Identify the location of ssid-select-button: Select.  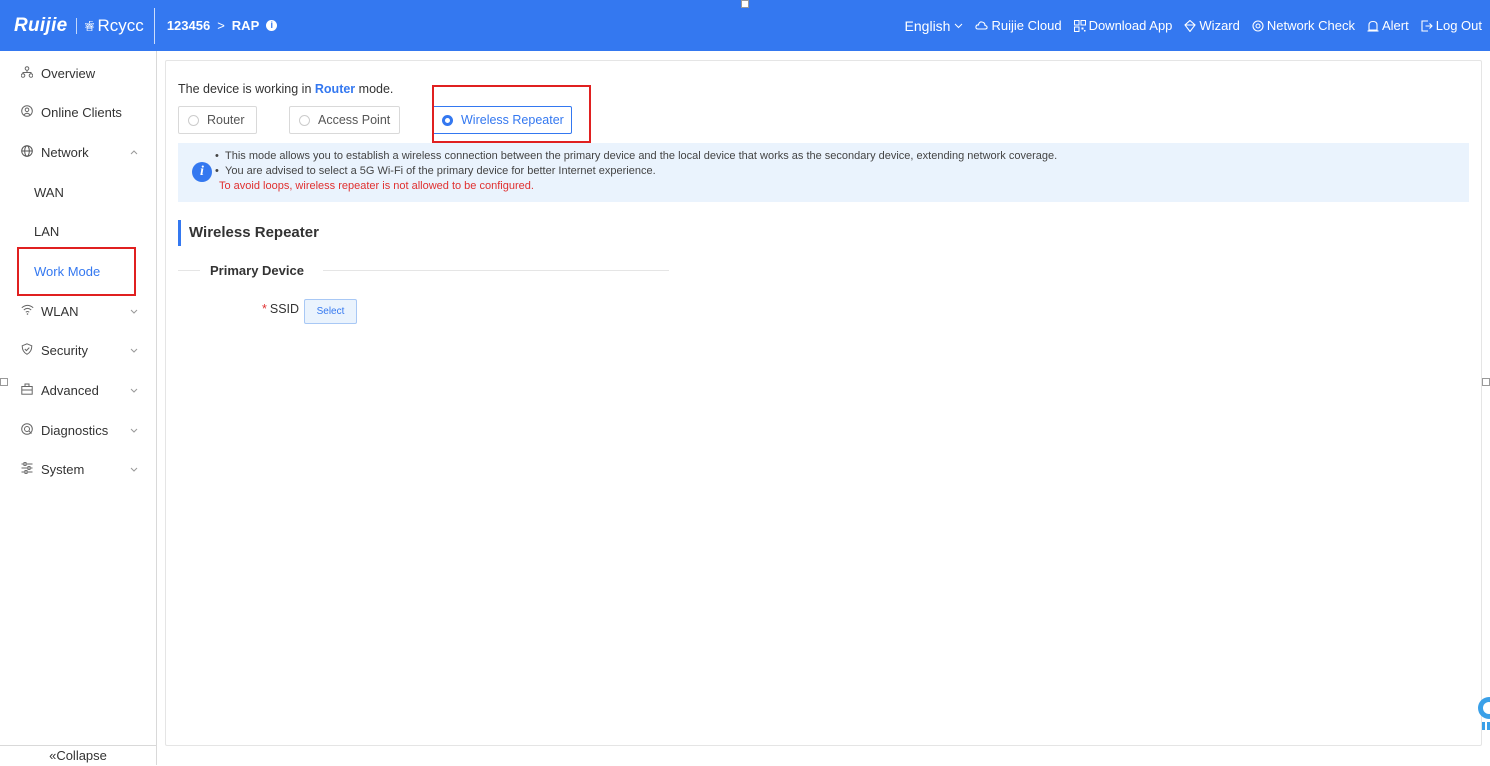
(330, 311).